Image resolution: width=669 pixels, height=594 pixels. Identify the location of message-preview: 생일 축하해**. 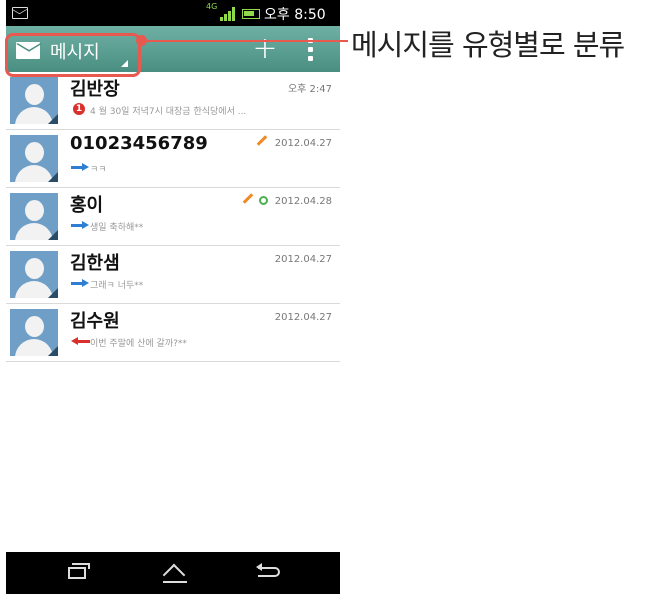
(117, 228).